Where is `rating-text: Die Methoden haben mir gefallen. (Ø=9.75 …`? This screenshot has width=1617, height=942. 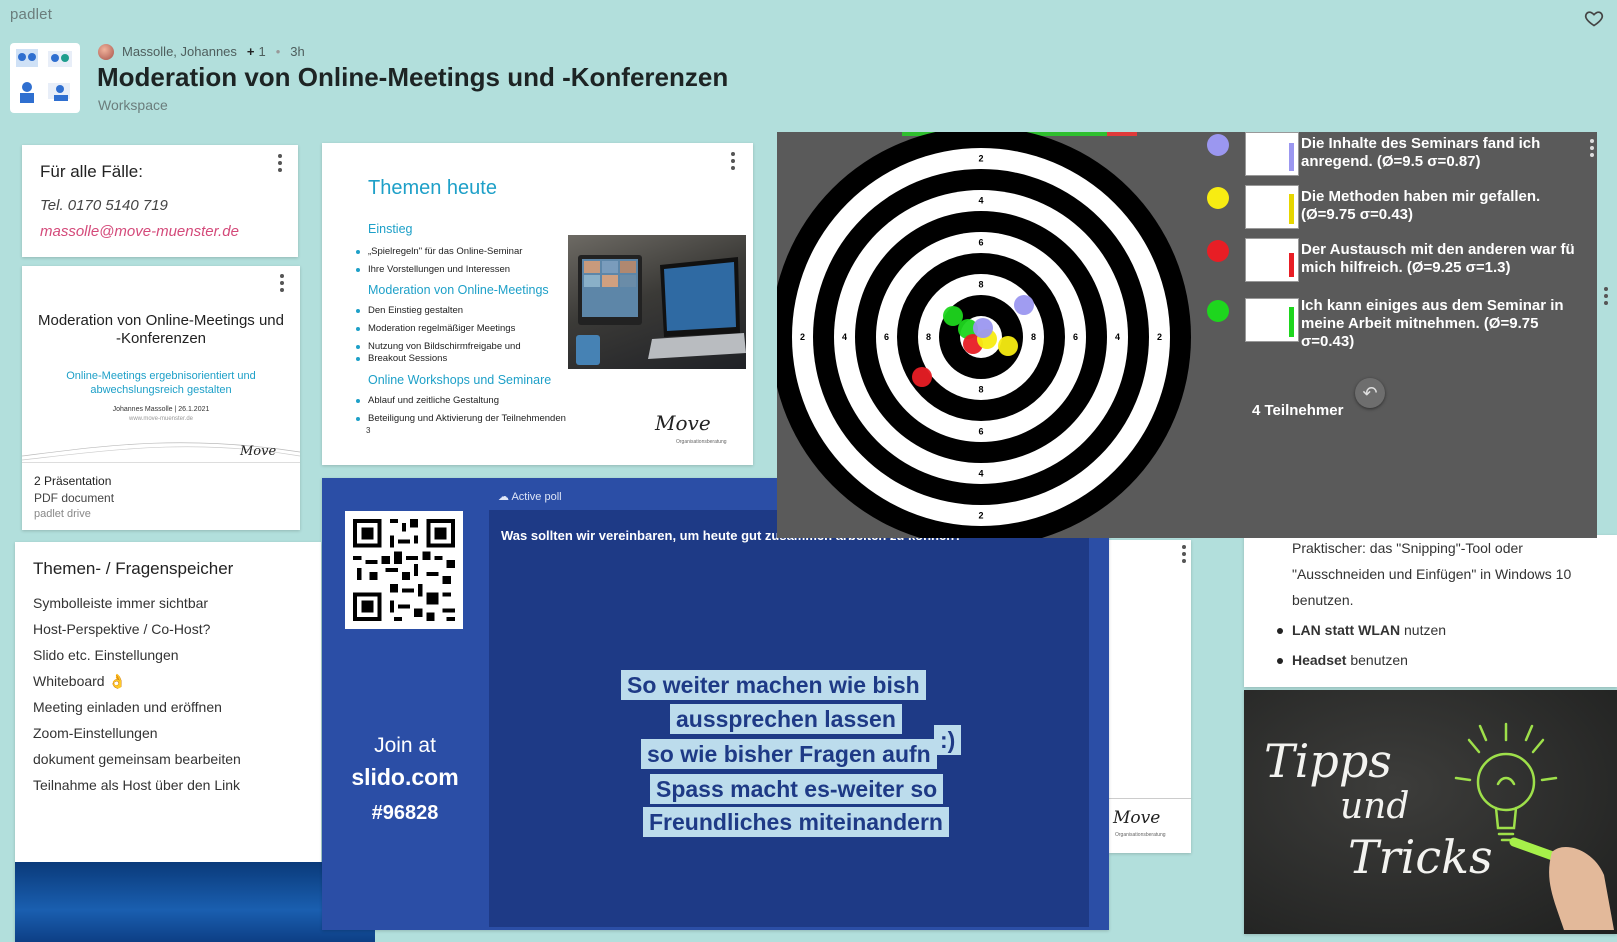
rating-text: Die Methoden haben mir gefallen. (Ø=9.75 … is located at coordinates (1421, 205).